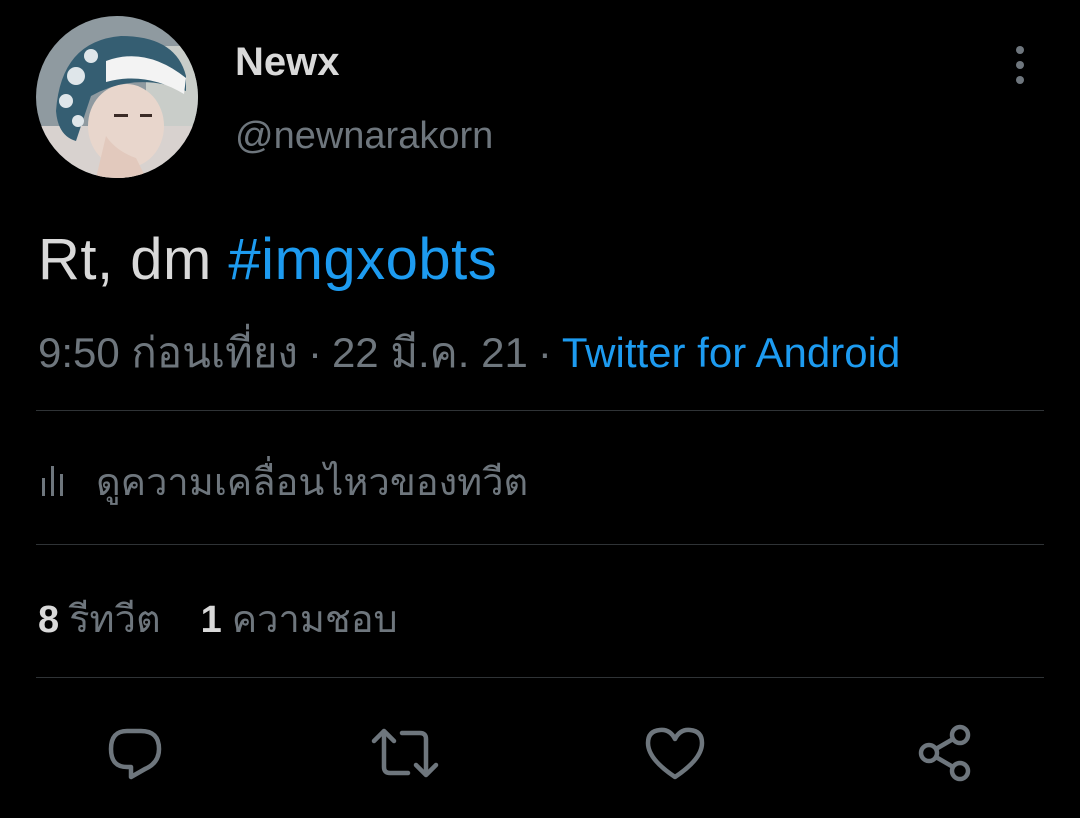 Image resolution: width=1080 pixels, height=818 pixels. I want to click on retweet-icon, so click(405, 753).